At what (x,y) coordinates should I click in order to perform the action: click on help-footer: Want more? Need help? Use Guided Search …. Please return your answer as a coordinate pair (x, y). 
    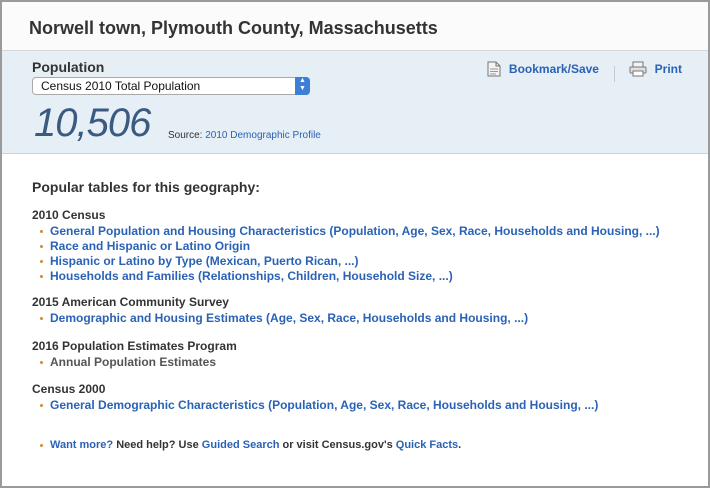
    Looking at the image, I should click on (246, 445).